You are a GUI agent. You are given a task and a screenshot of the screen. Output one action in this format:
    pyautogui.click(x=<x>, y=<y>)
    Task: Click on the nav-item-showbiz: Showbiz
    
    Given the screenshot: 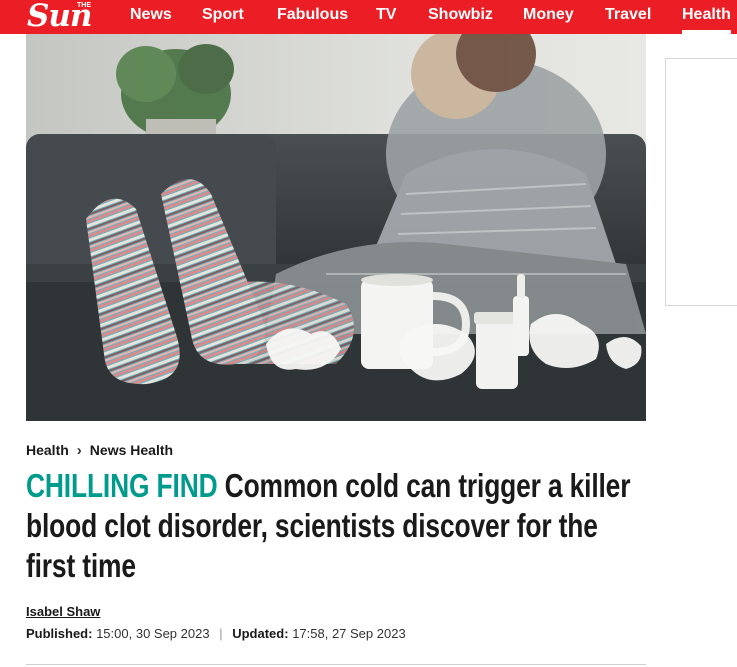 What is the action you would take?
    pyautogui.click(x=460, y=15)
    